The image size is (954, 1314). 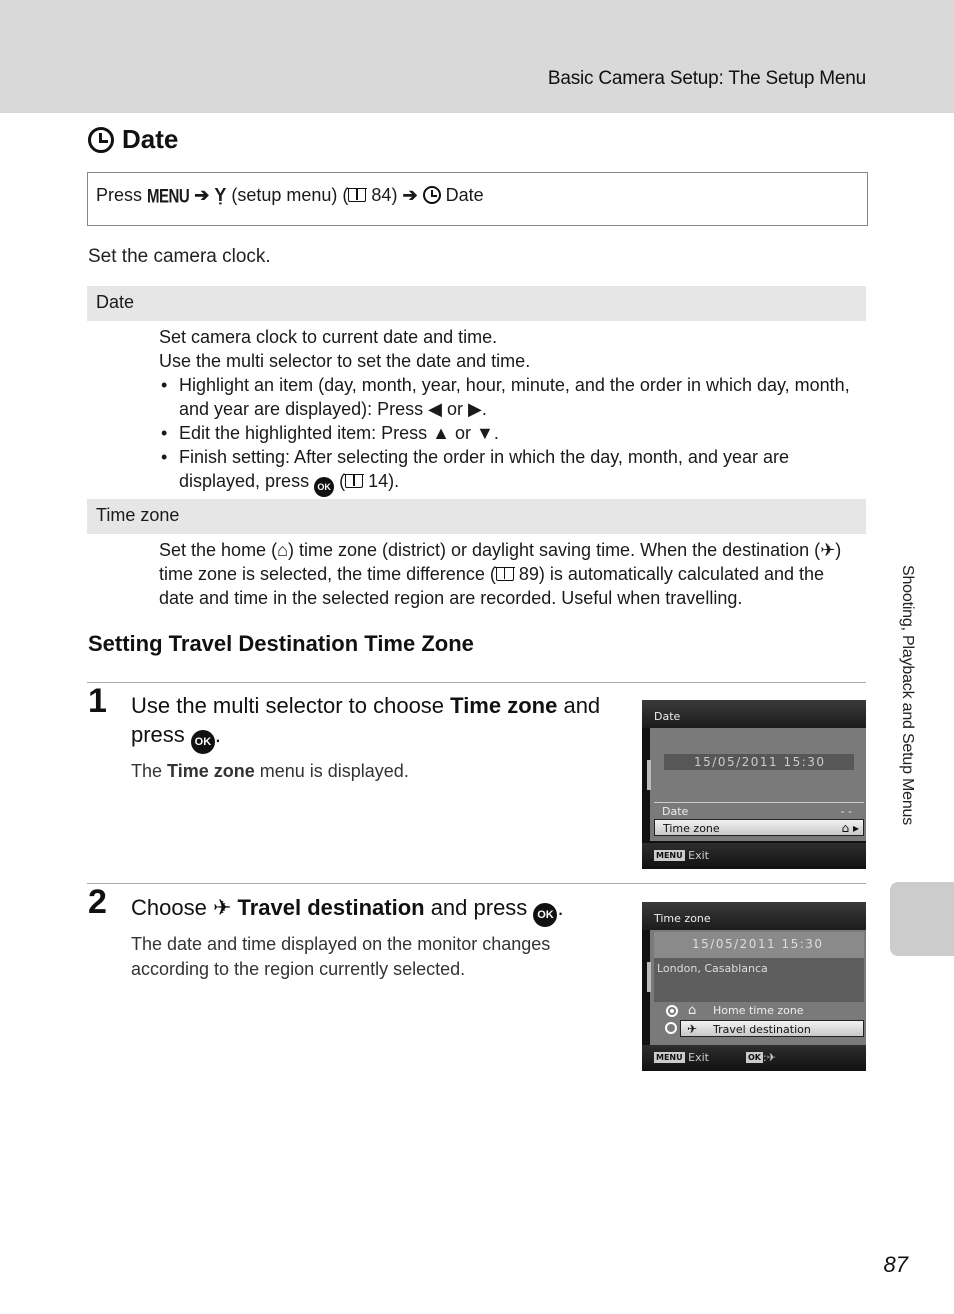 I want to click on page-reference: 14)., so click(x=383, y=481).